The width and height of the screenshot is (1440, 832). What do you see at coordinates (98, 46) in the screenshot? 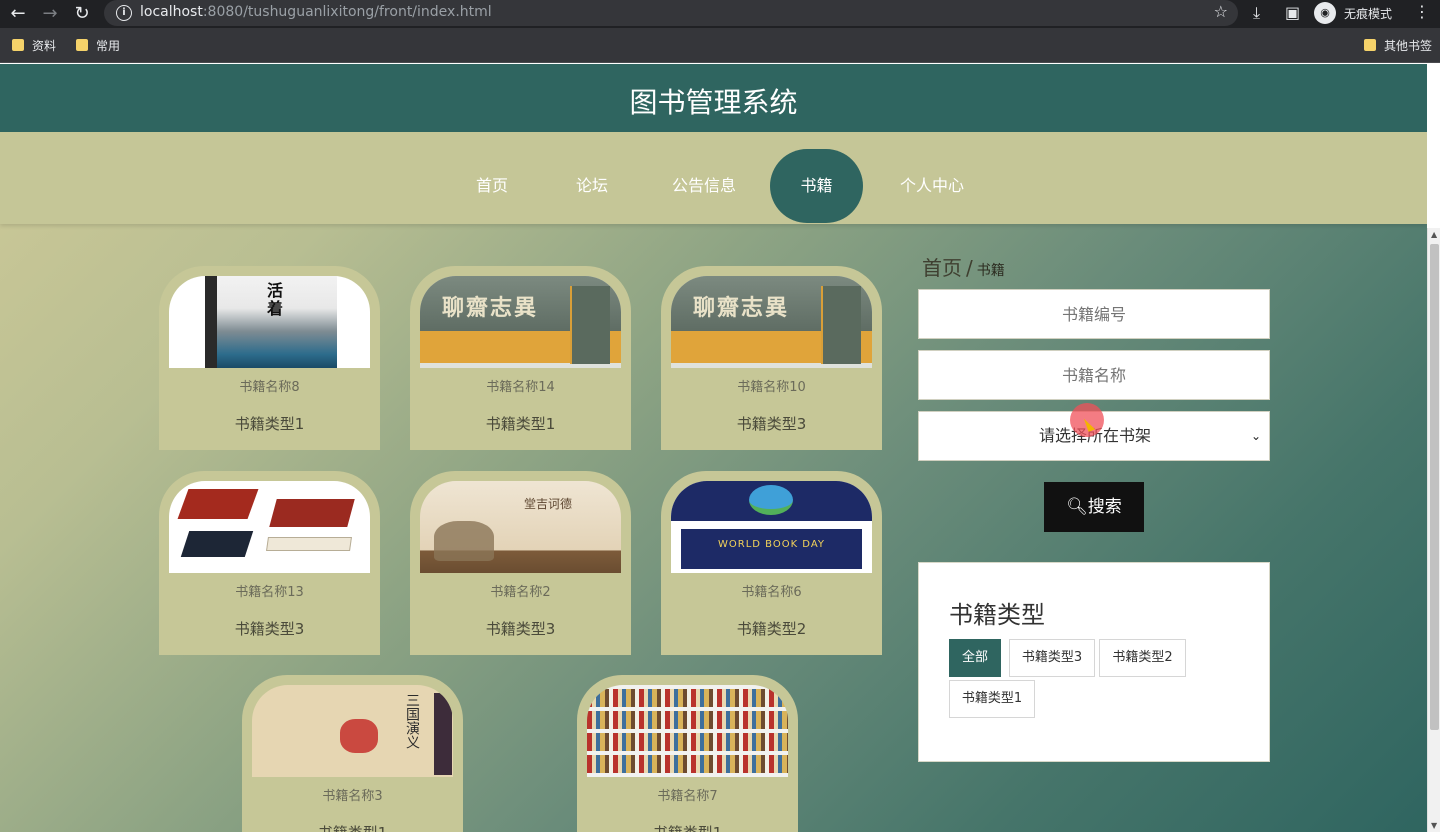
I see `bookmark-folder: 常用` at bounding box center [98, 46].